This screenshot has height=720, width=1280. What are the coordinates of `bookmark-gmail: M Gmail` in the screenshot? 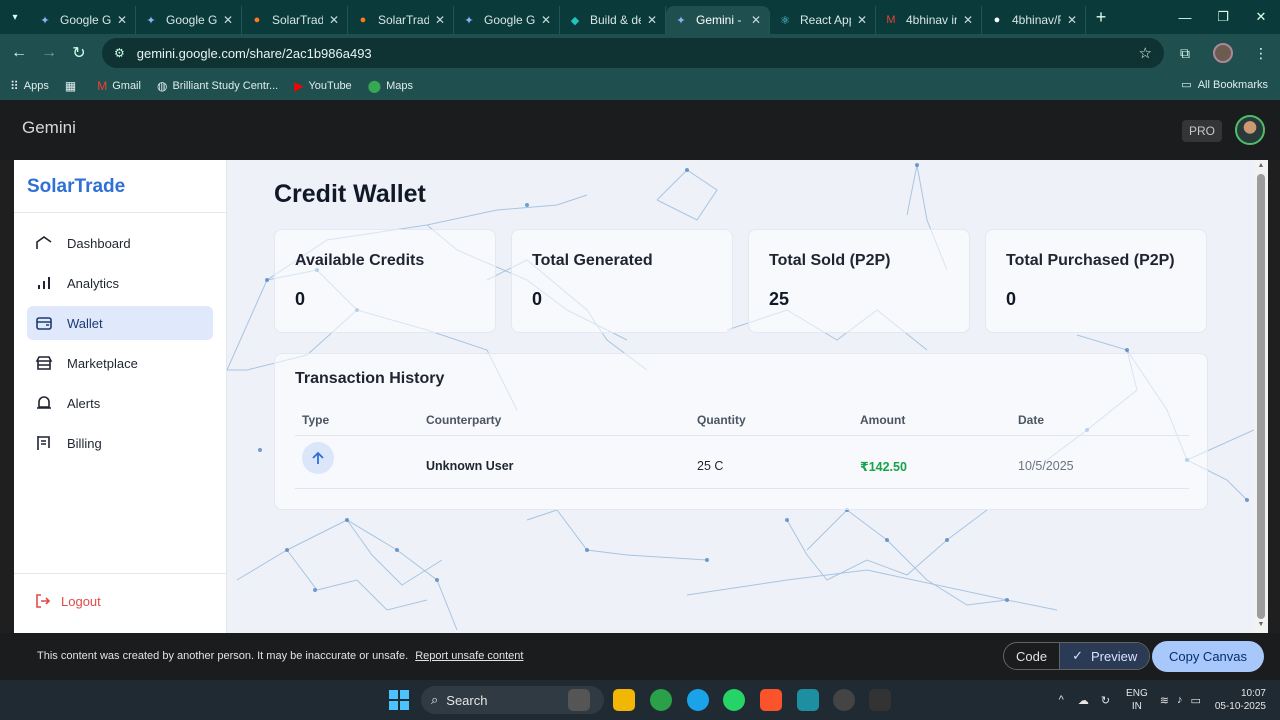 It's located at (119, 86).